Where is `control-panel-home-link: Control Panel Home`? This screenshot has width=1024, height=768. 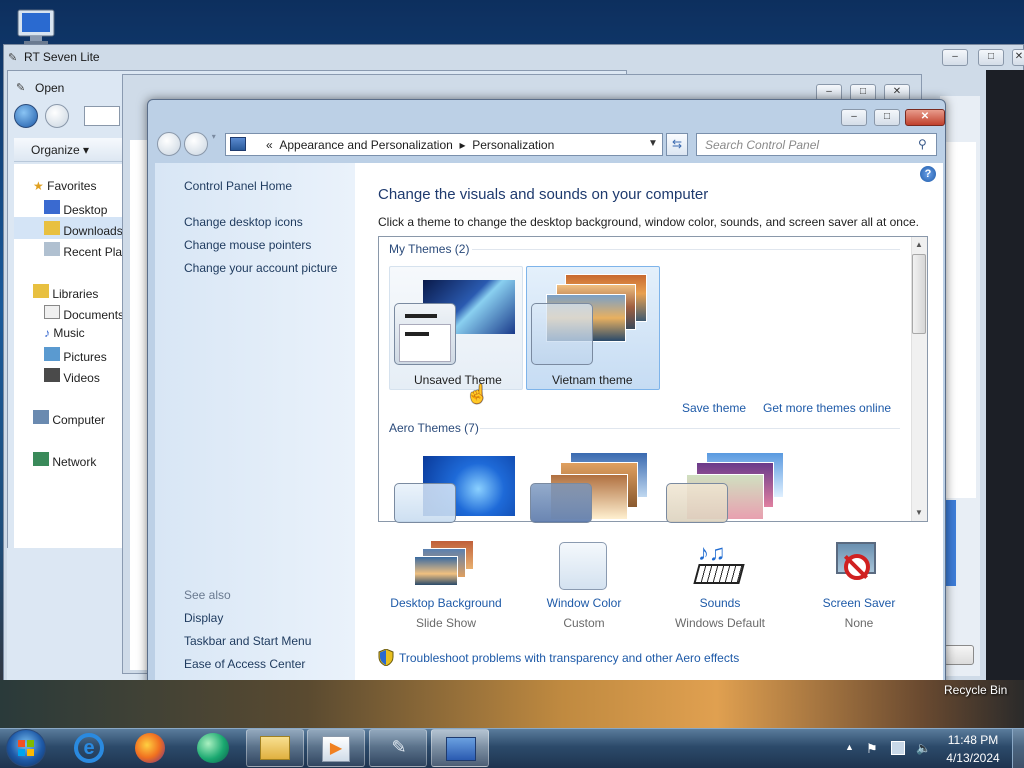
control-panel-home-link: Control Panel Home is located at coordinates (238, 186).